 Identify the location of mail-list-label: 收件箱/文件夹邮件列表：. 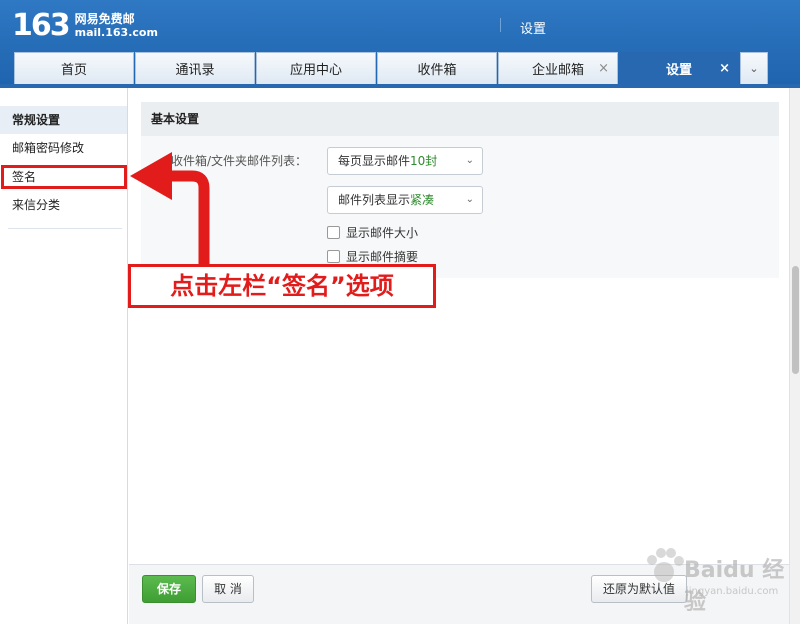
(239, 161).